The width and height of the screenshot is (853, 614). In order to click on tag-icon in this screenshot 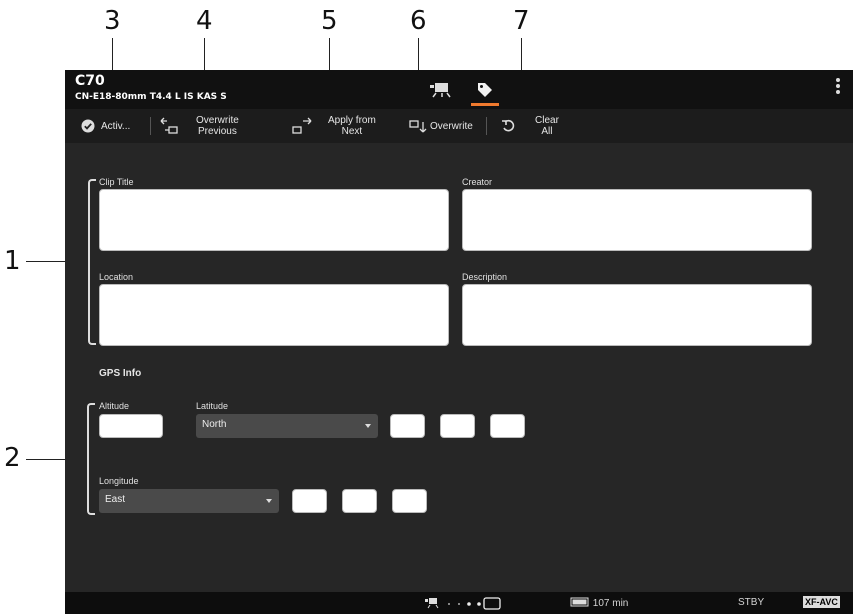, I will do `click(485, 89)`.